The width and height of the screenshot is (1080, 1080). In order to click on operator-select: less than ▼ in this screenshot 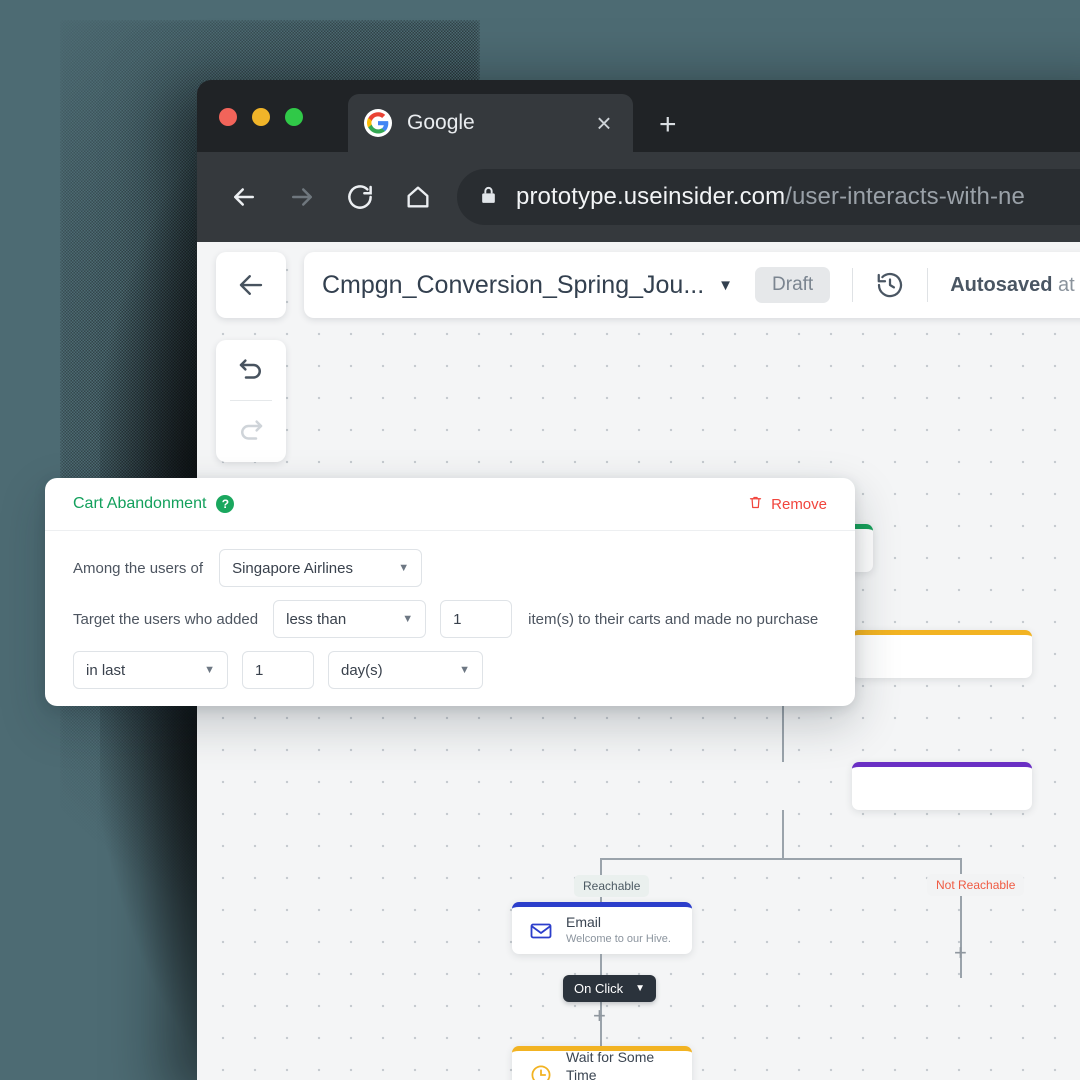, I will do `click(350, 619)`.